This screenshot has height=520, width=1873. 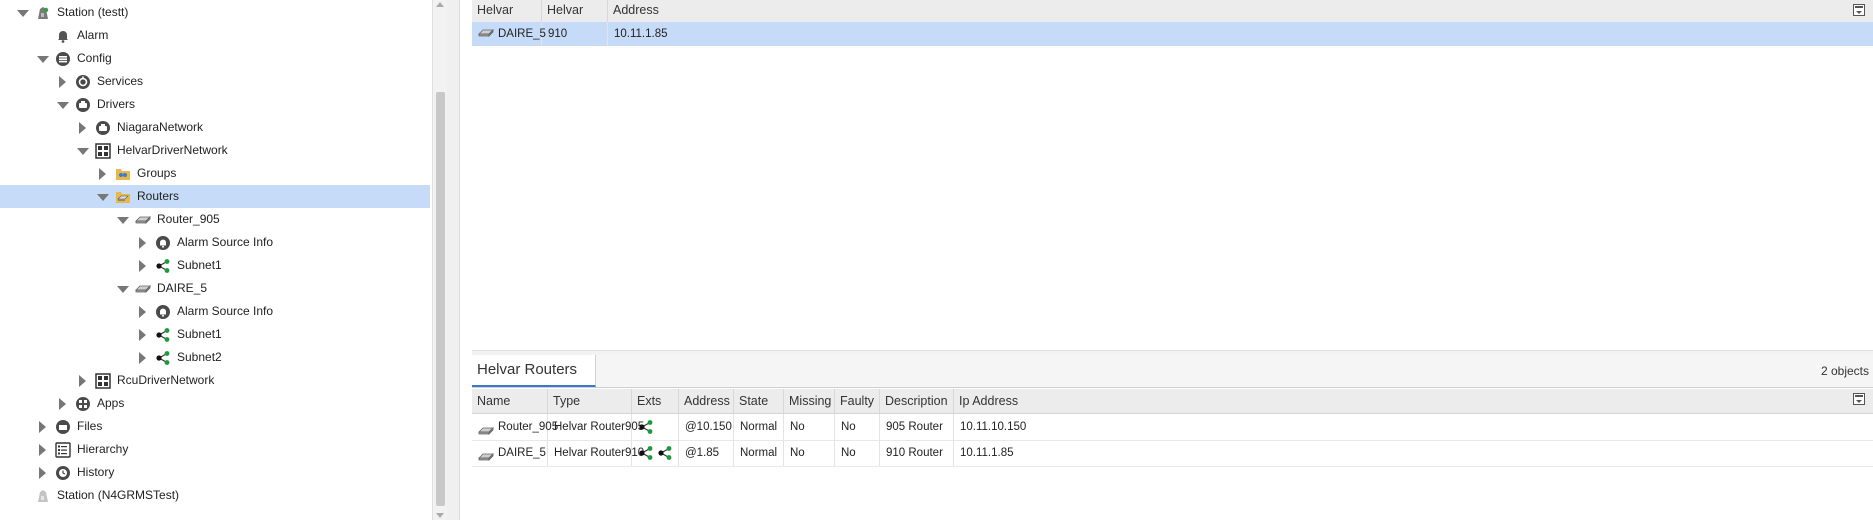 What do you see at coordinates (809, 401) in the screenshot?
I see `column-header-missing: Missing` at bounding box center [809, 401].